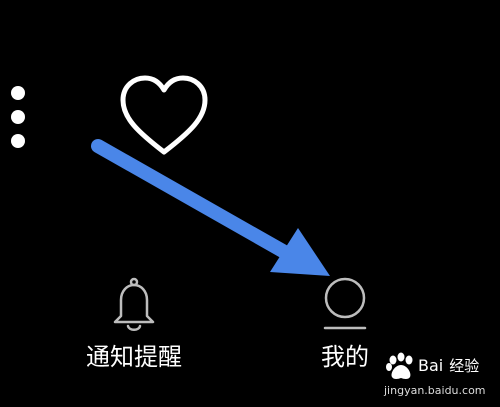 This screenshot has height=407, width=500. I want to click on watermark-url: jingyan.baidu.com, so click(435, 390).